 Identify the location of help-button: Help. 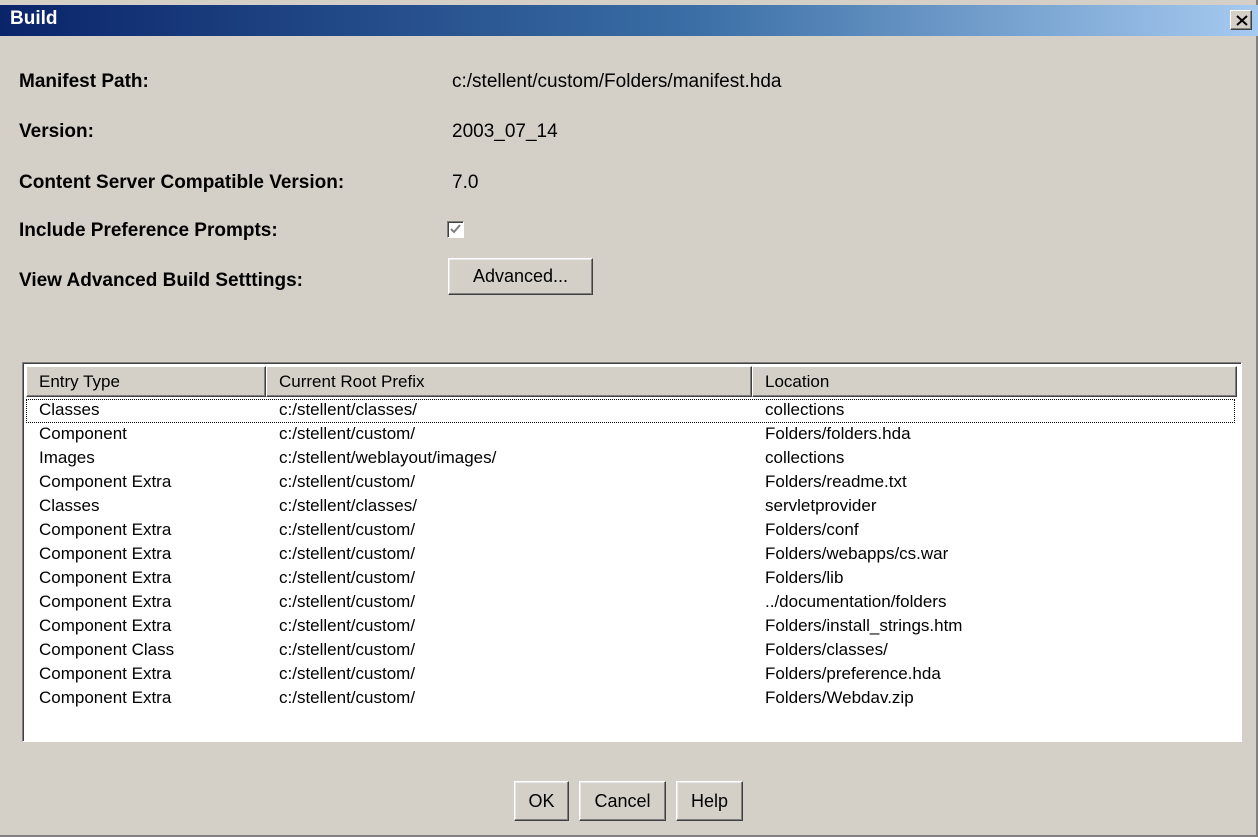
(709, 801).